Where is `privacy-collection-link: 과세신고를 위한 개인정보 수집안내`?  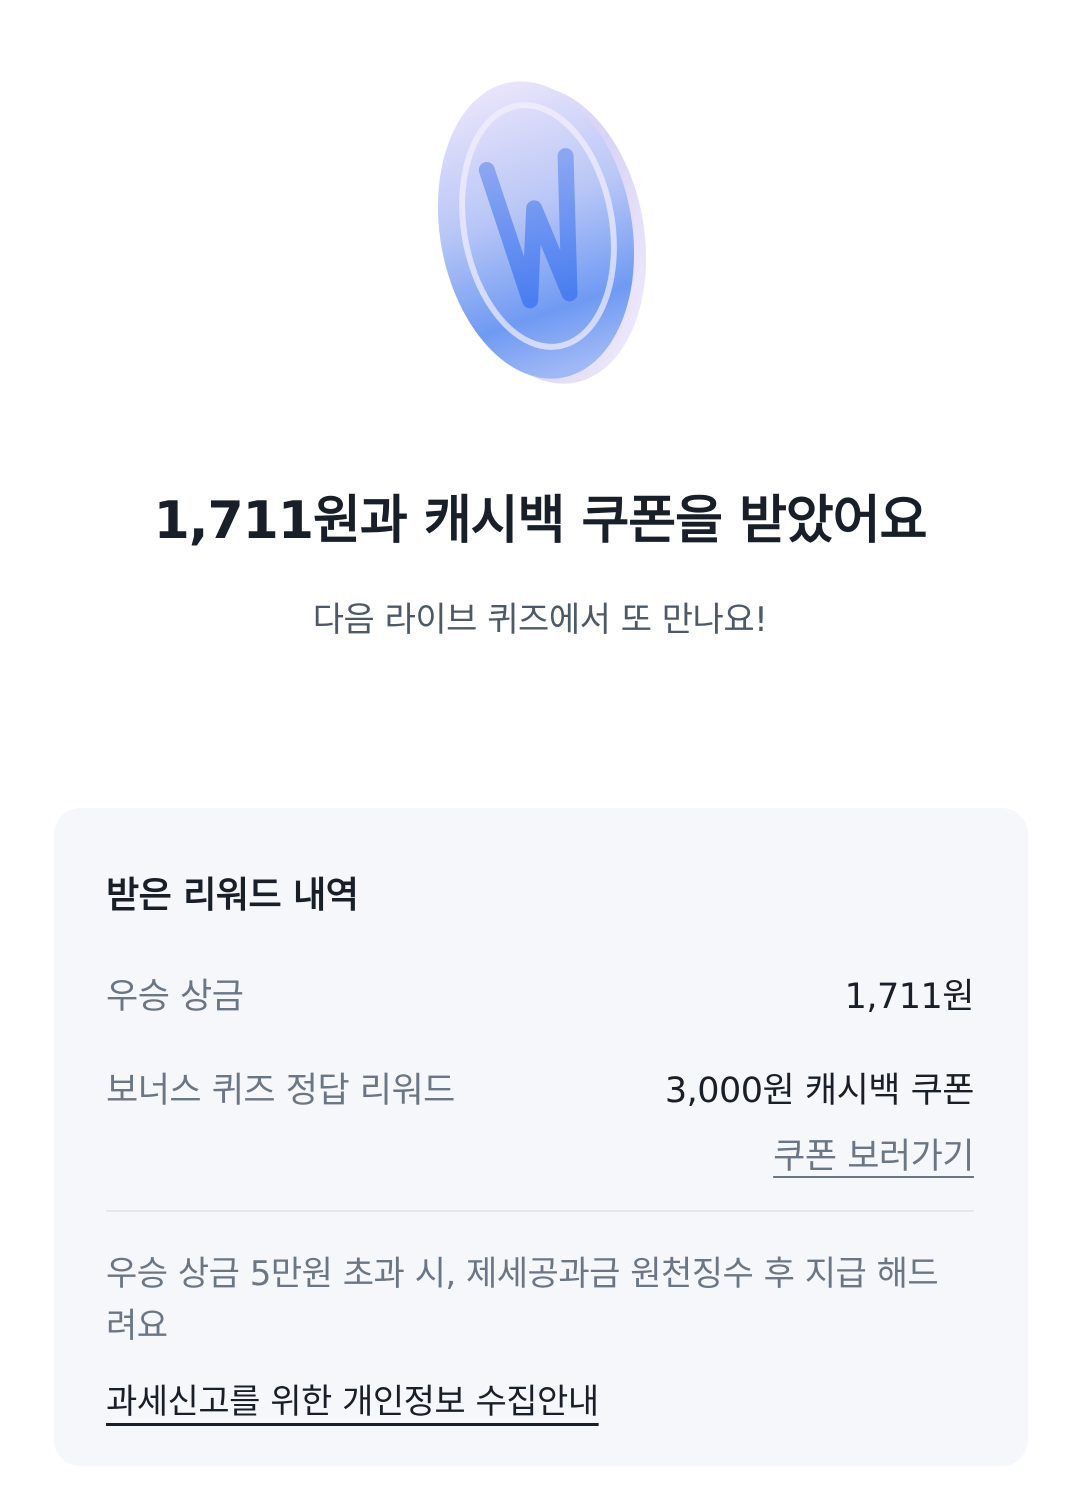 privacy-collection-link: 과세신고를 위한 개인정보 수집안내 is located at coordinates (352, 1398).